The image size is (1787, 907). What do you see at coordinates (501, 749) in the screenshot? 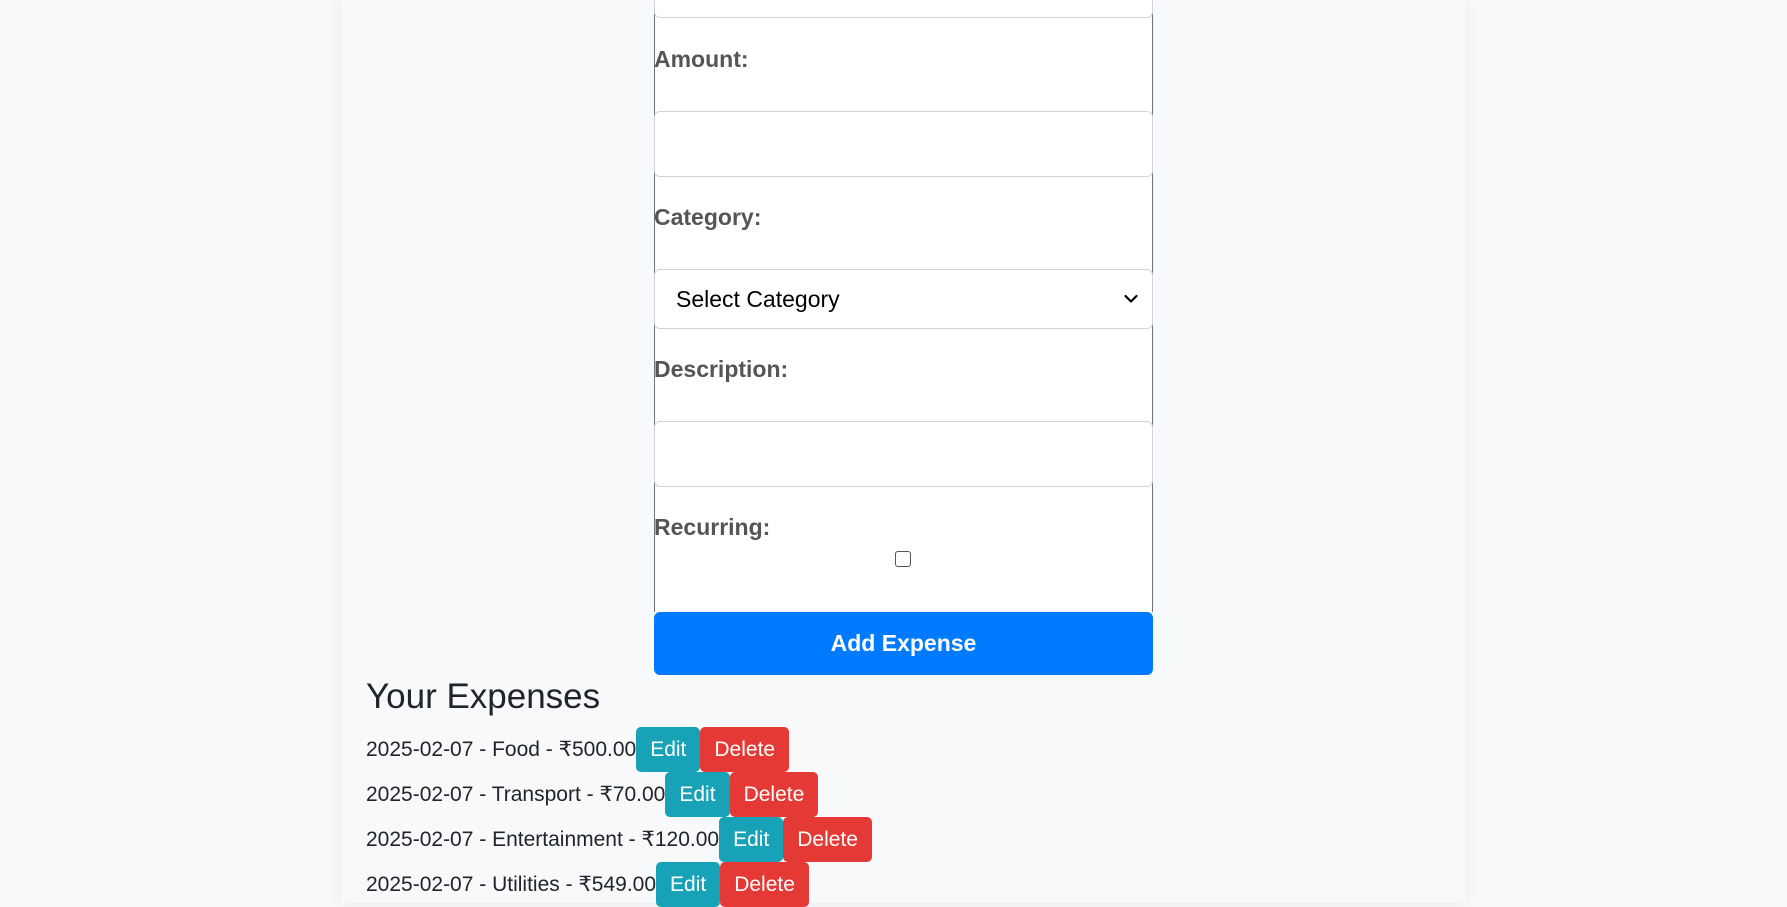
I see `expense-text: 2025-02-07 - Food - ₹500.00` at bounding box center [501, 749].